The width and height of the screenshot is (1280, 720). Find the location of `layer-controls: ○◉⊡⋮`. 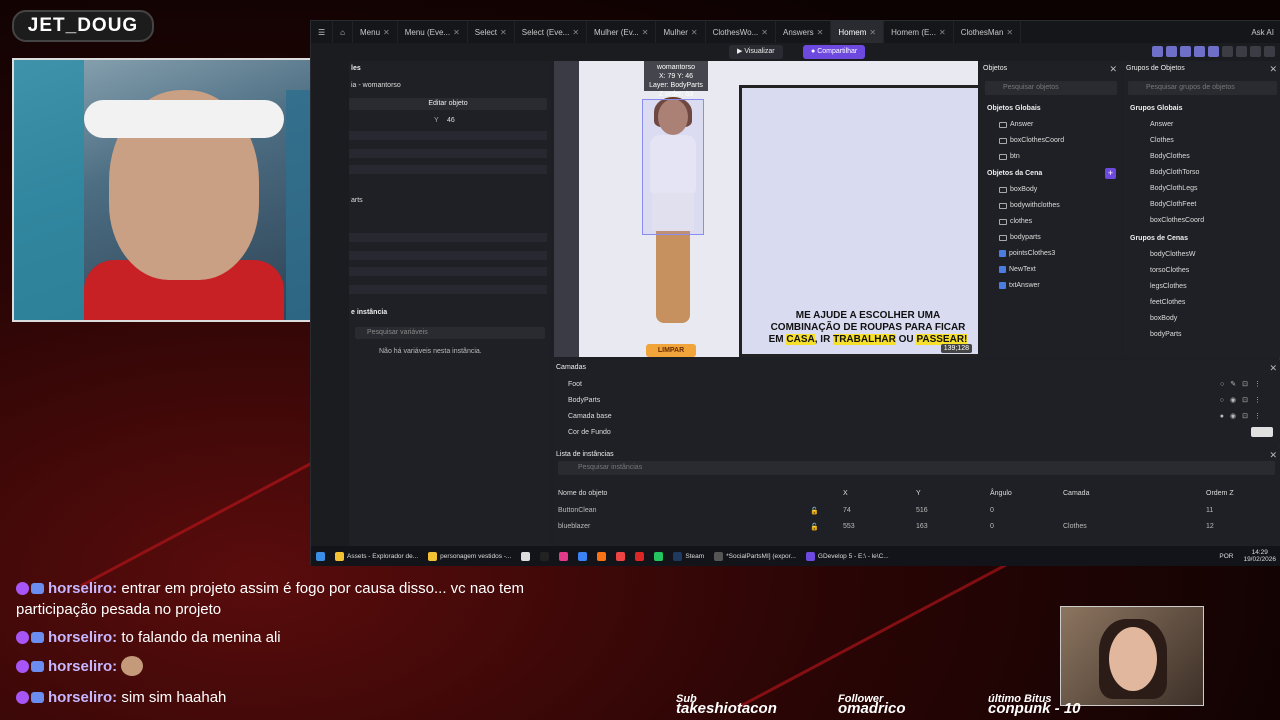

layer-controls: ○◉⊡⋮ is located at coordinates (1243, 400).